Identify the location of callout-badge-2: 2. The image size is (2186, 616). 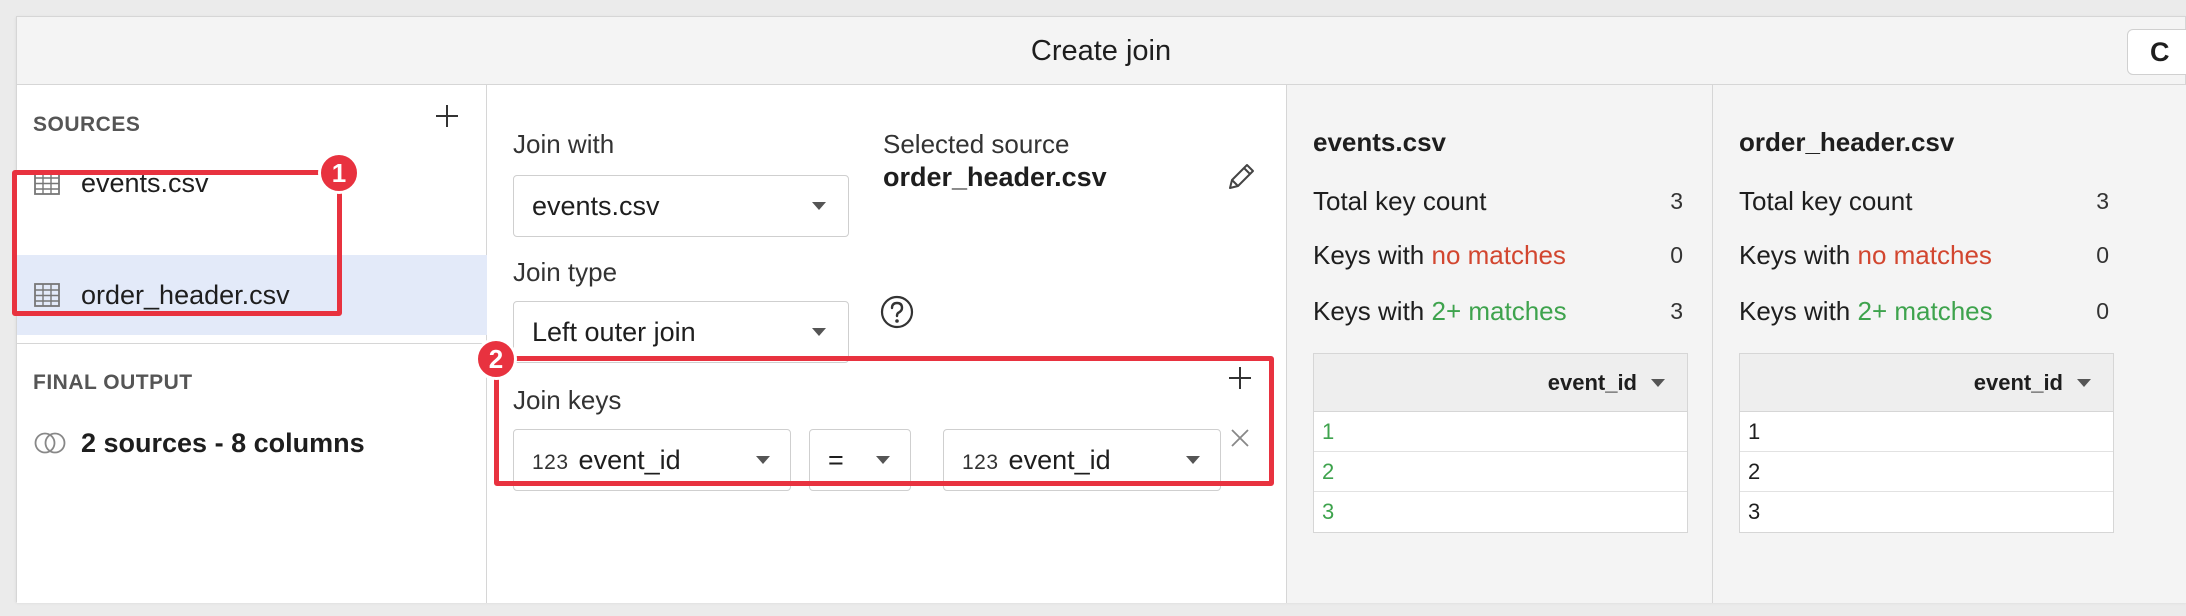
(496, 359).